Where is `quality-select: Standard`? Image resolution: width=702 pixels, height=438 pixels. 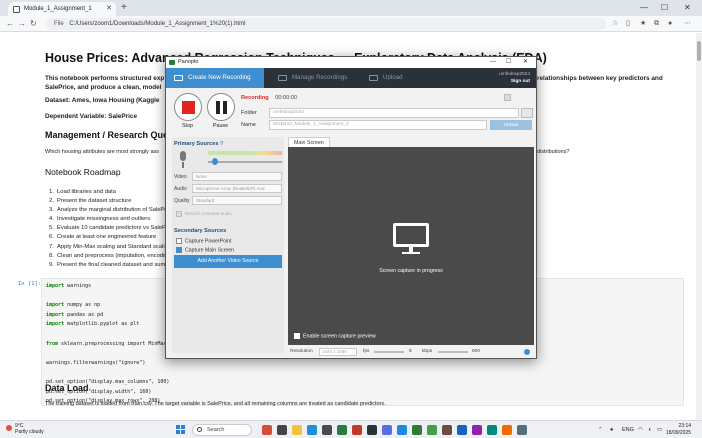 quality-select: Standard is located at coordinates (237, 200).